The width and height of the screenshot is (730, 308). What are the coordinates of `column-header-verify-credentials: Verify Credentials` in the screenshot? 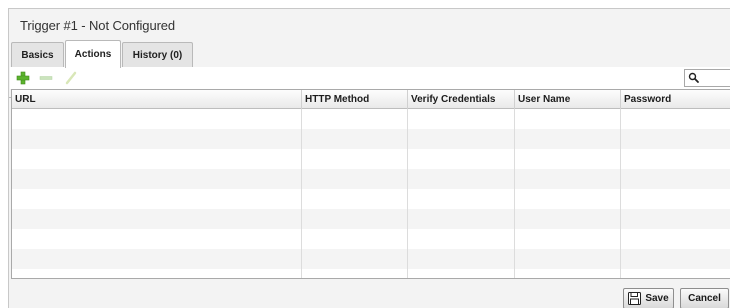 It's located at (461, 99).